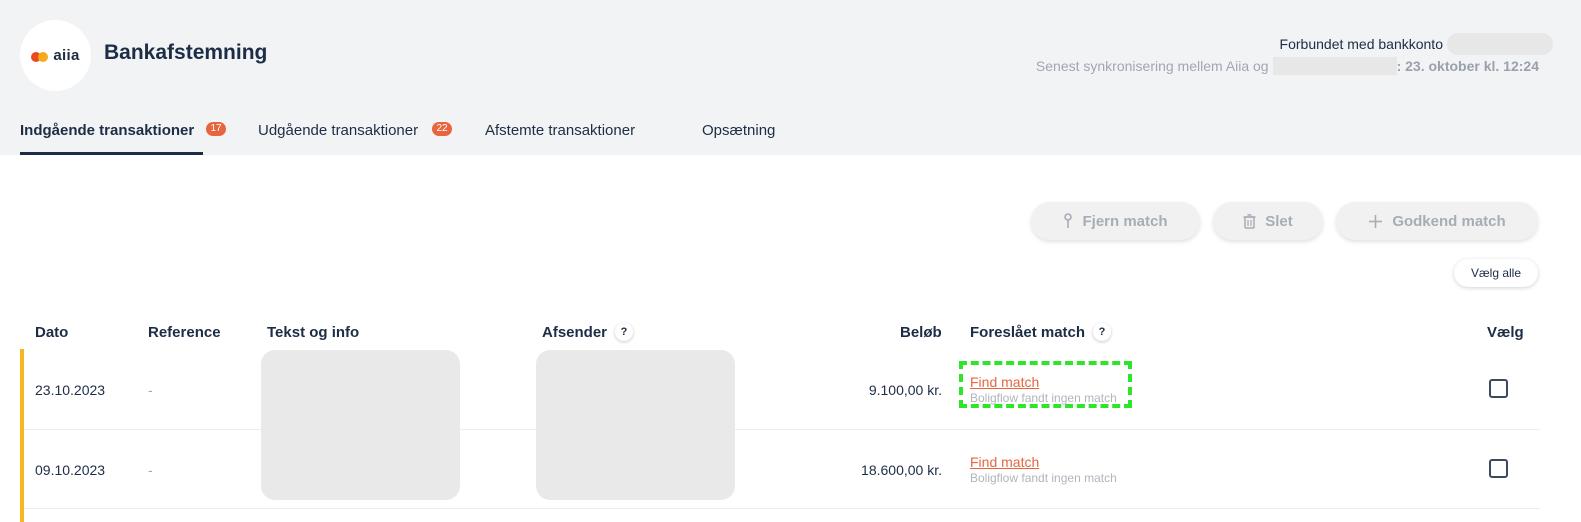  I want to click on highlight-annotation, so click(1045, 384).